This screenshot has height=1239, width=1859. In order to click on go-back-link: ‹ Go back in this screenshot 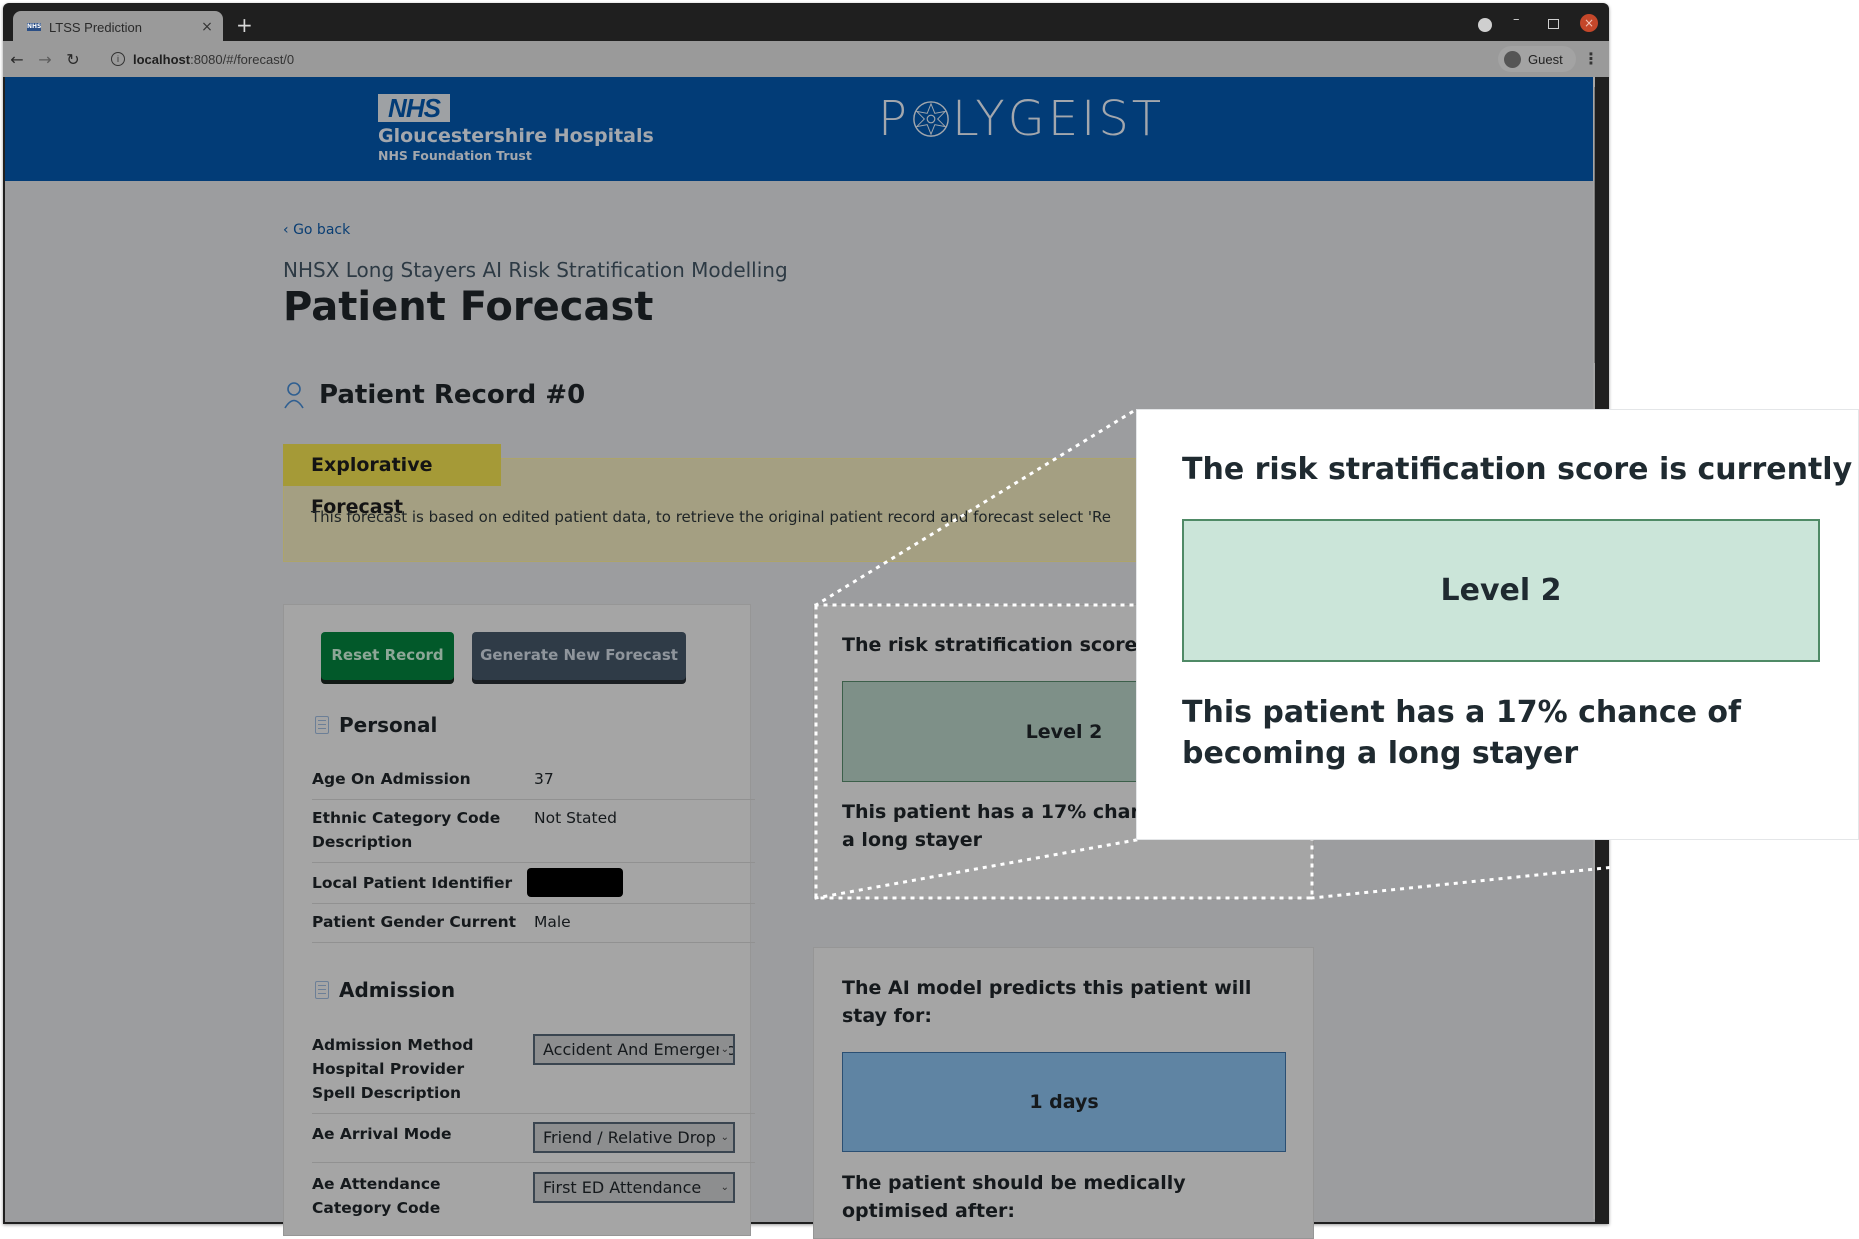, I will do `click(316, 230)`.